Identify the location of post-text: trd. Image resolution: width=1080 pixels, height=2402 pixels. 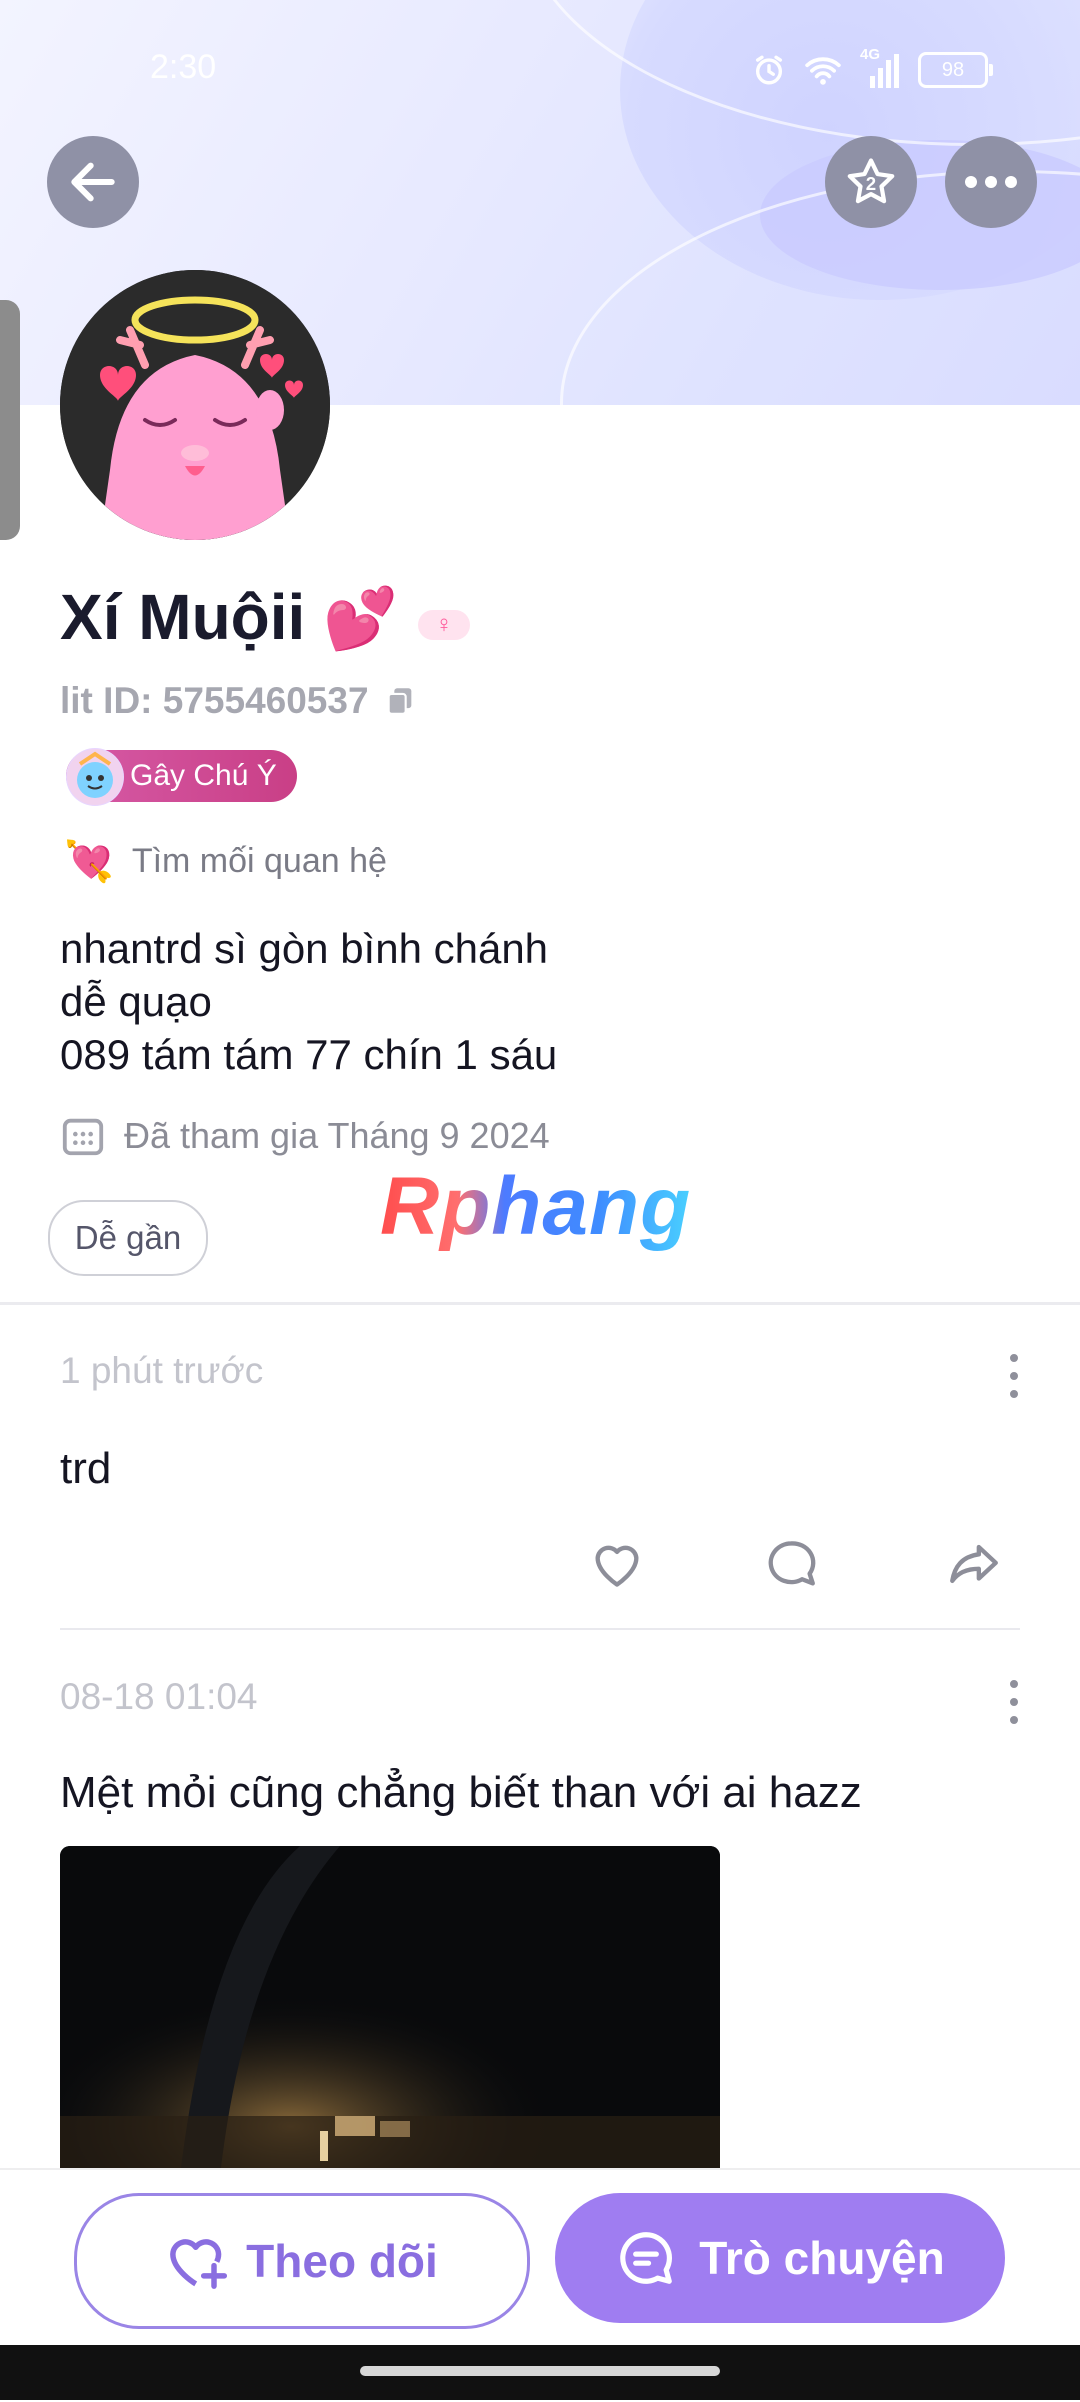
(86, 1468).